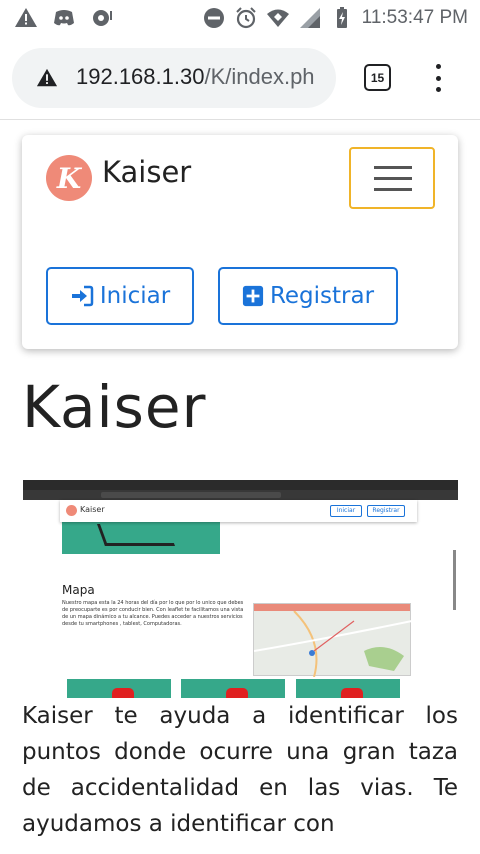 The image size is (480, 854). I want to click on alarm-icon, so click(245, 18).